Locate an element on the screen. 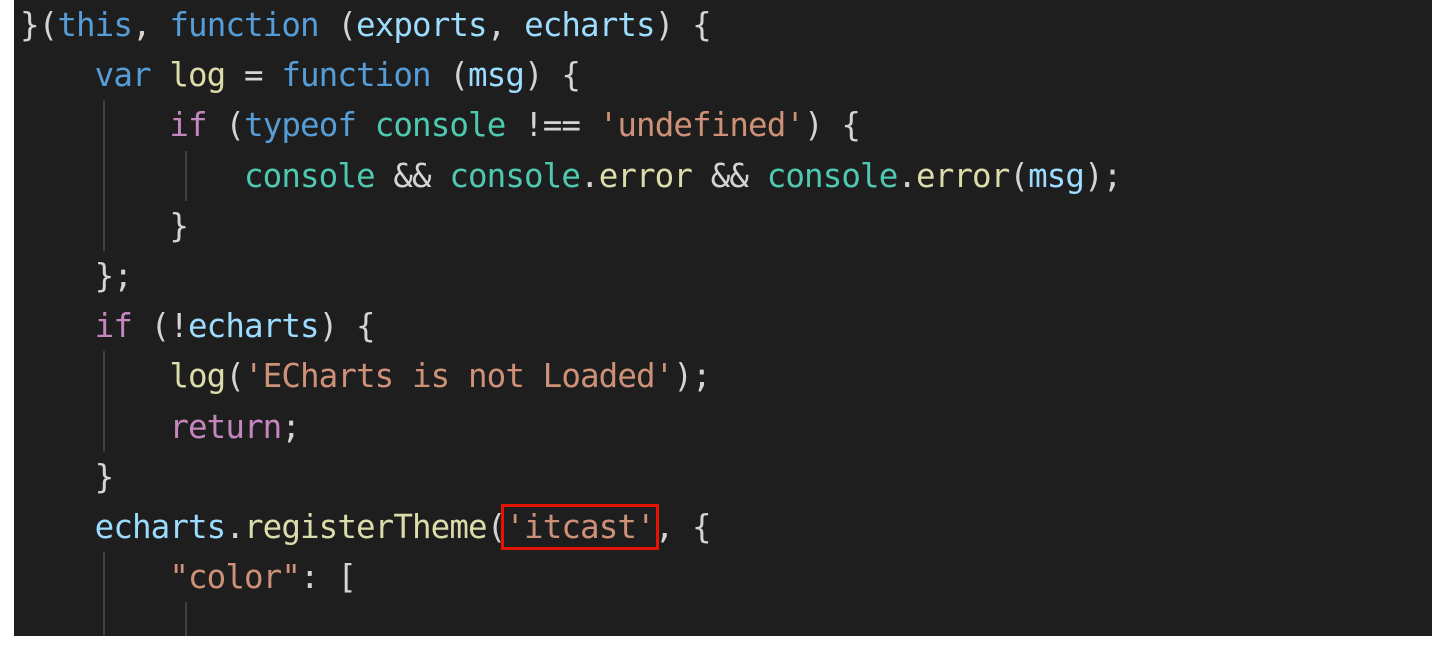 This screenshot has width=1446, height=656. code-line: echarts.registerTheme('itcast', { is located at coordinates (567, 527).